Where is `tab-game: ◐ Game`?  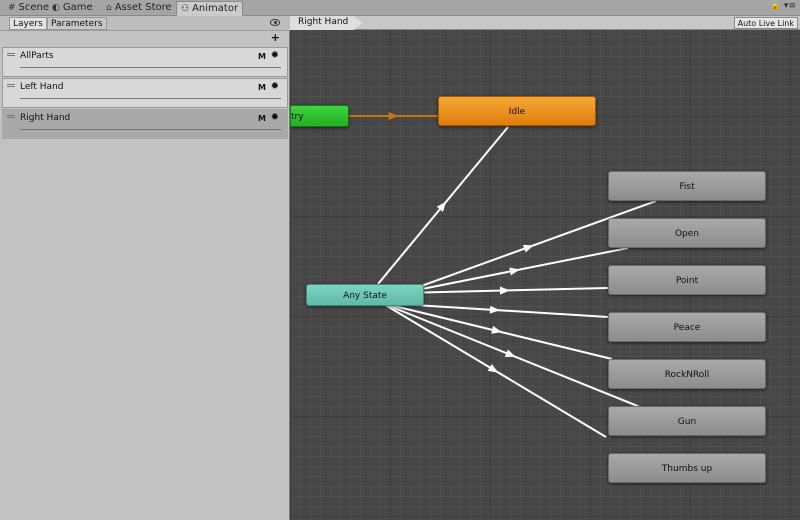 tab-game: ◐ Game is located at coordinates (72, 8).